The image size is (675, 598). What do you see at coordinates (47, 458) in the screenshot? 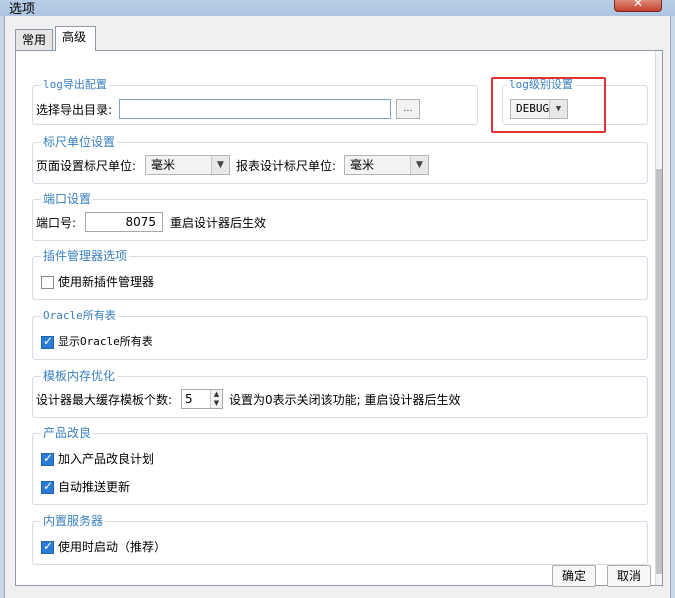
I see `join-plan-checkbox` at bounding box center [47, 458].